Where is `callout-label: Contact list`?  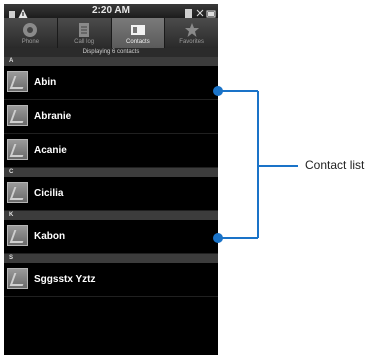 callout-label: Contact list is located at coordinates (335, 165).